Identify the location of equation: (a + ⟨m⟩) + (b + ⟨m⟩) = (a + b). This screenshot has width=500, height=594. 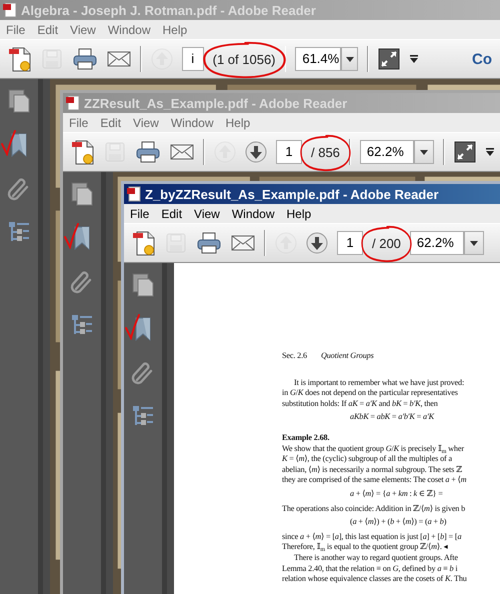
(398, 522).